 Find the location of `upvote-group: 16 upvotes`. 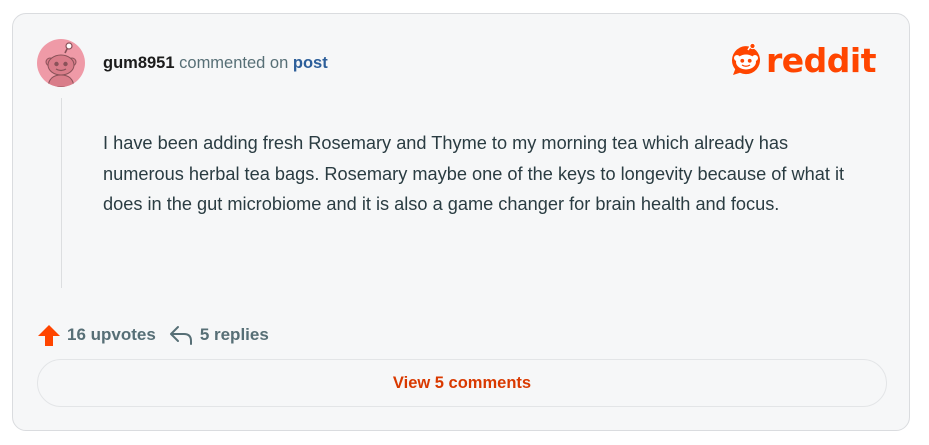

upvote-group: 16 upvotes is located at coordinates (96, 335).